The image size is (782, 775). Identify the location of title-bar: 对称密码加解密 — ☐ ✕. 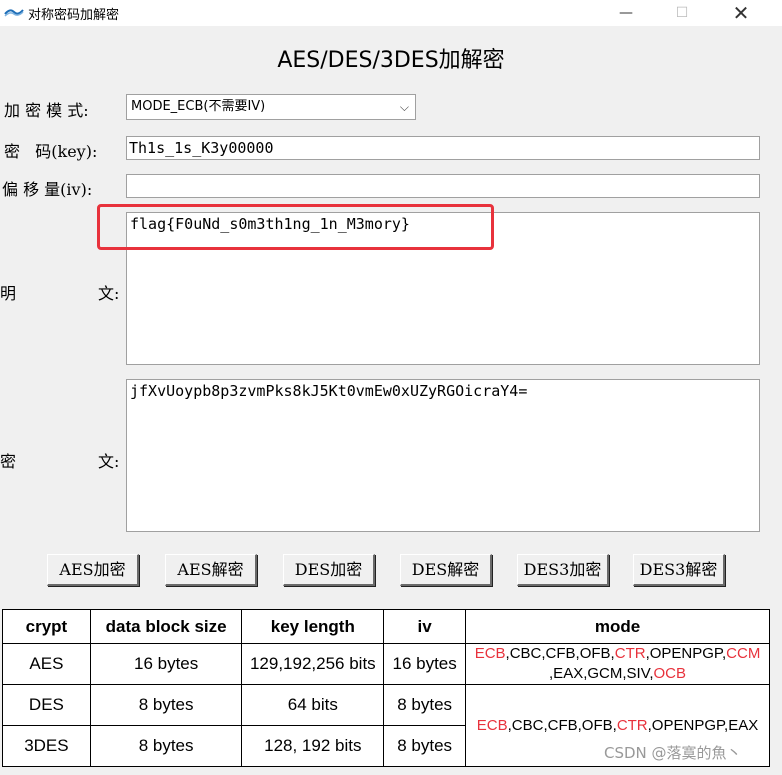
(391, 13).